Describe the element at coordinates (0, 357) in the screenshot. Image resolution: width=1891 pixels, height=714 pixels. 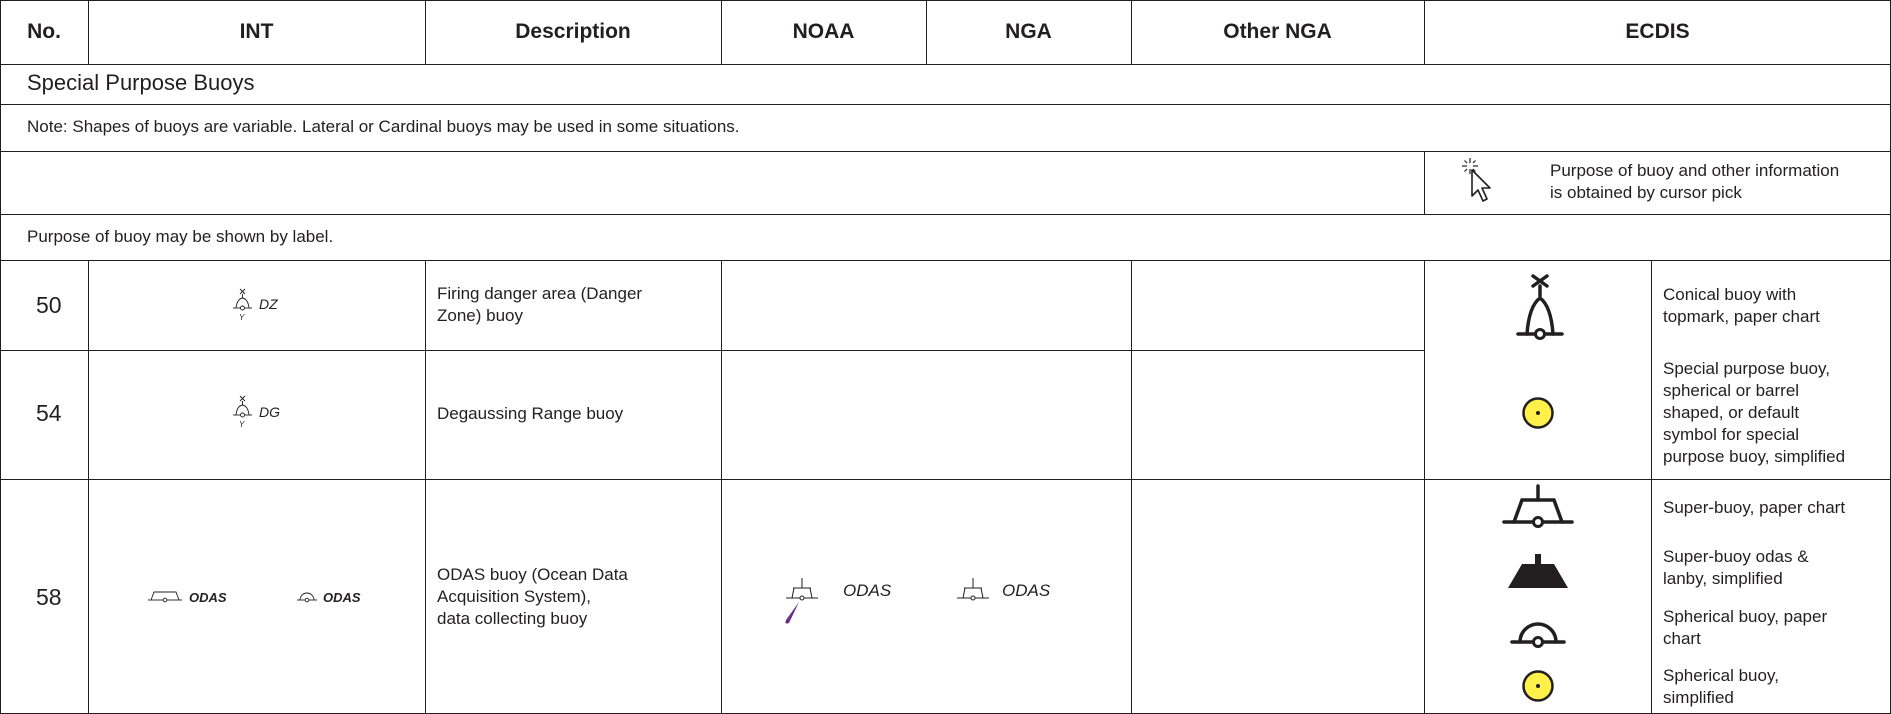
I see `rule-left` at that location.